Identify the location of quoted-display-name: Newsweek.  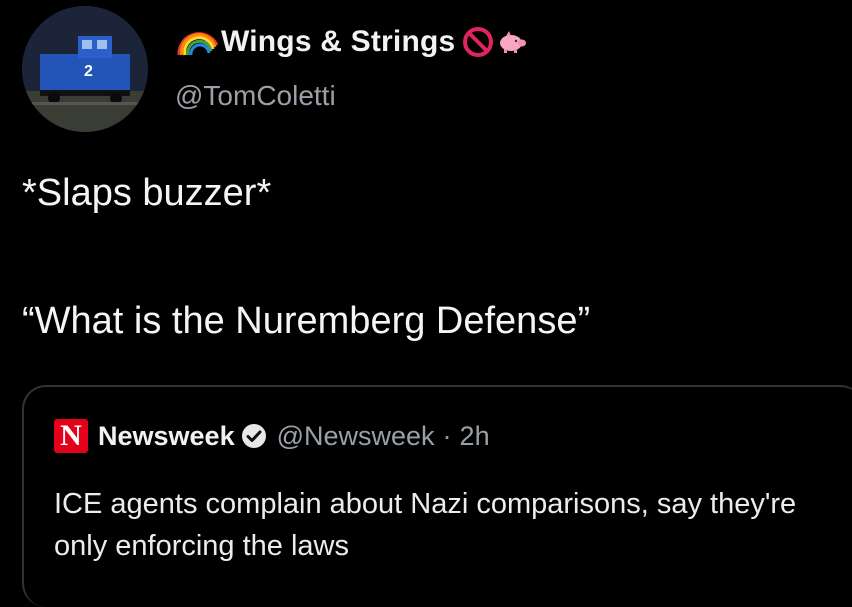
(166, 436).